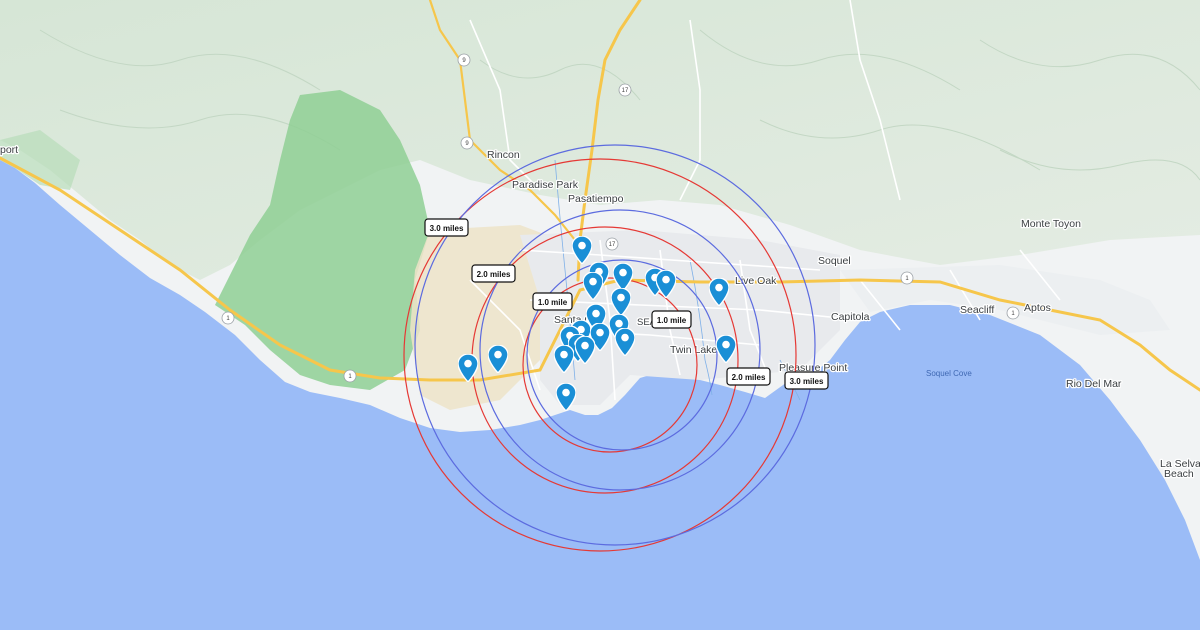 This screenshot has height=630, width=1200. What do you see at coordinates (1179, 474) in the screenshot?
I see `place-la-selva-beach: Beach` at bounding box center [1179, 474].